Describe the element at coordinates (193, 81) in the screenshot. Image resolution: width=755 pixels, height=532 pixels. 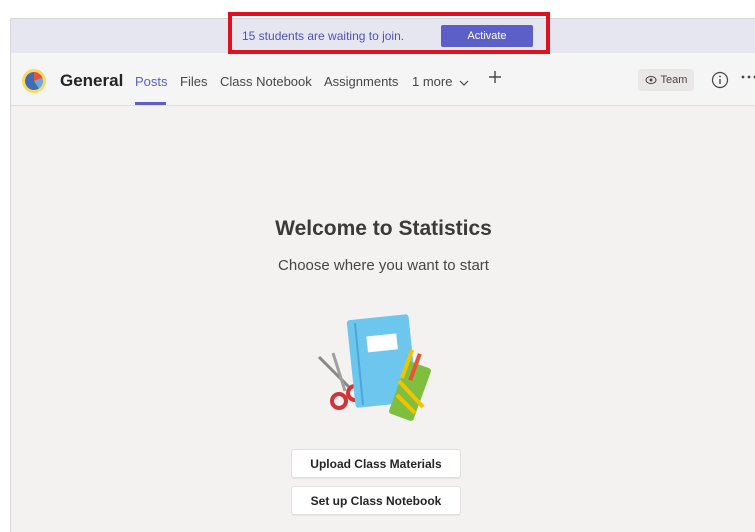
I see `tab-files: Files` at that location.